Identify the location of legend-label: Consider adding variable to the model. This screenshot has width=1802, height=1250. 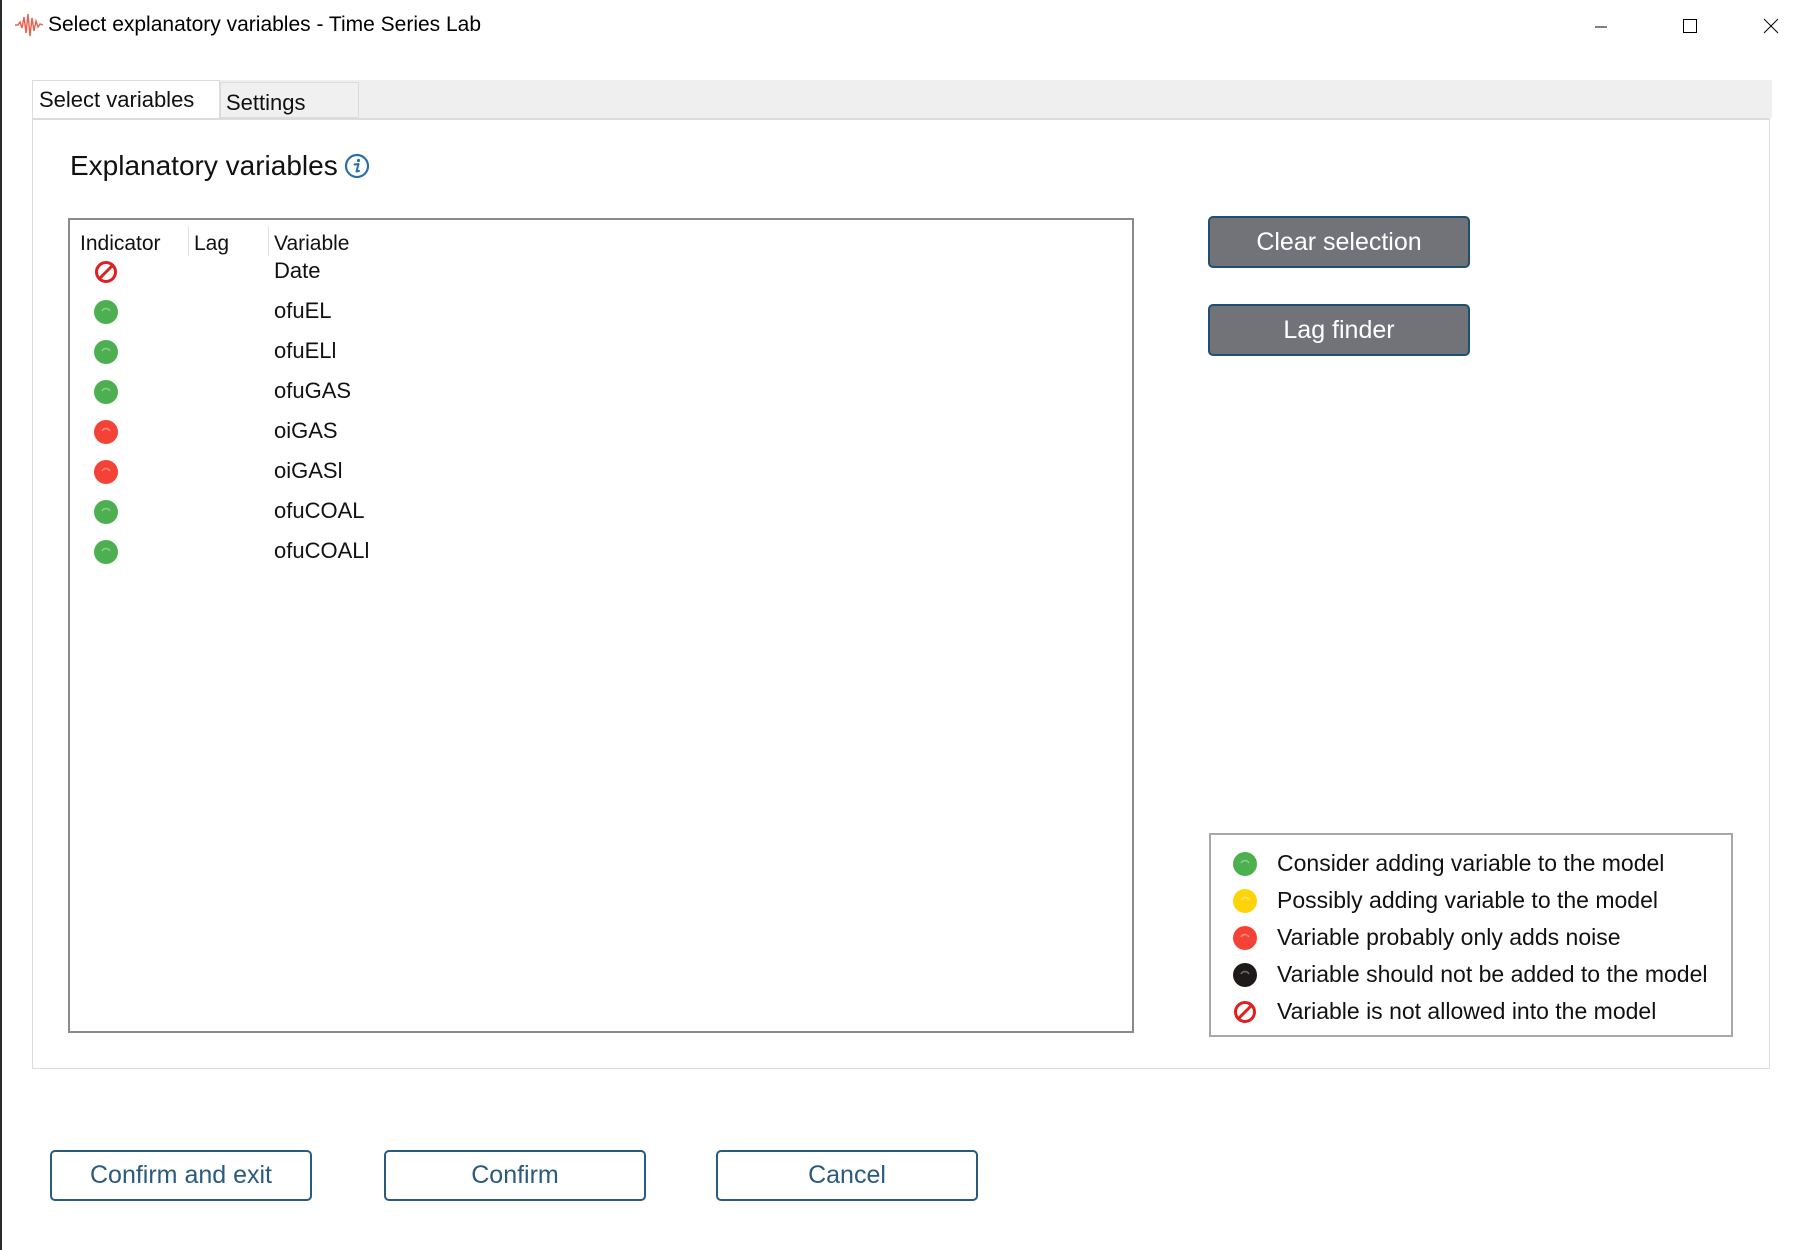
(1471, 863).